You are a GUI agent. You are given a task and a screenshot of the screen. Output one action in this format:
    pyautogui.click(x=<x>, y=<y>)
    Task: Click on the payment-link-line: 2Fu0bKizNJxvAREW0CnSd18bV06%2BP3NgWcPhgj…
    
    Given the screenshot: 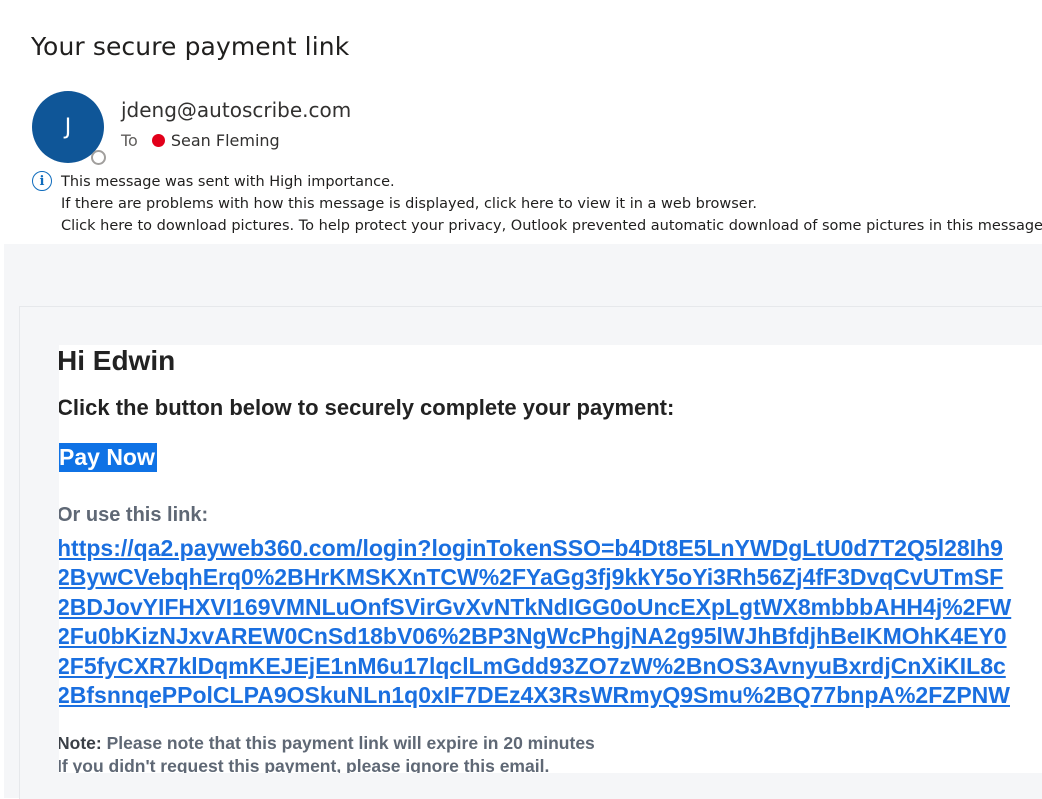 What is the action you would take?
    pyautogui.click(x=535, y=636)
    